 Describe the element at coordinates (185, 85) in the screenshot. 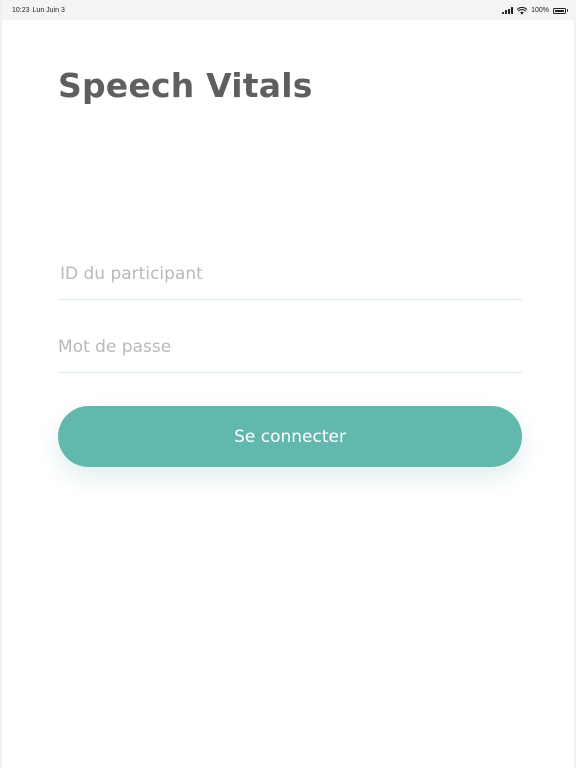

I see `app-title: Speech Vitals` at that location.